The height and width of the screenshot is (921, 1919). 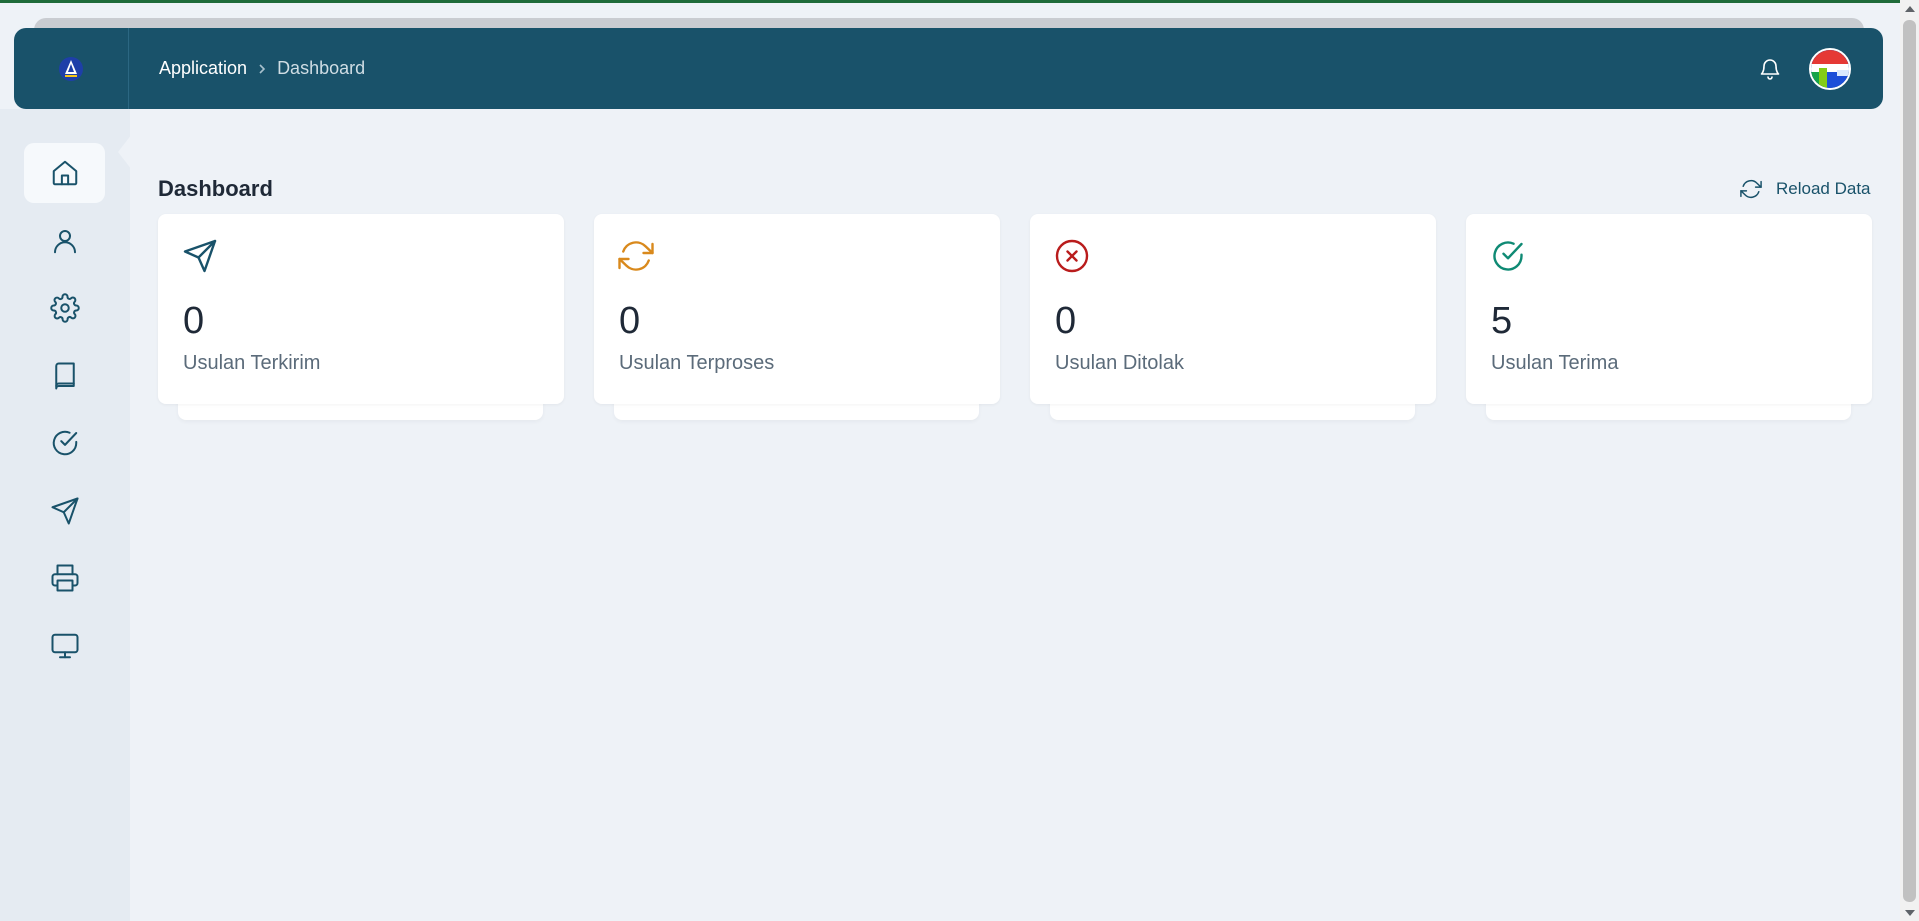 I want to click on stat-label: Usulan Ditolak, so click(x=1119, y=363).